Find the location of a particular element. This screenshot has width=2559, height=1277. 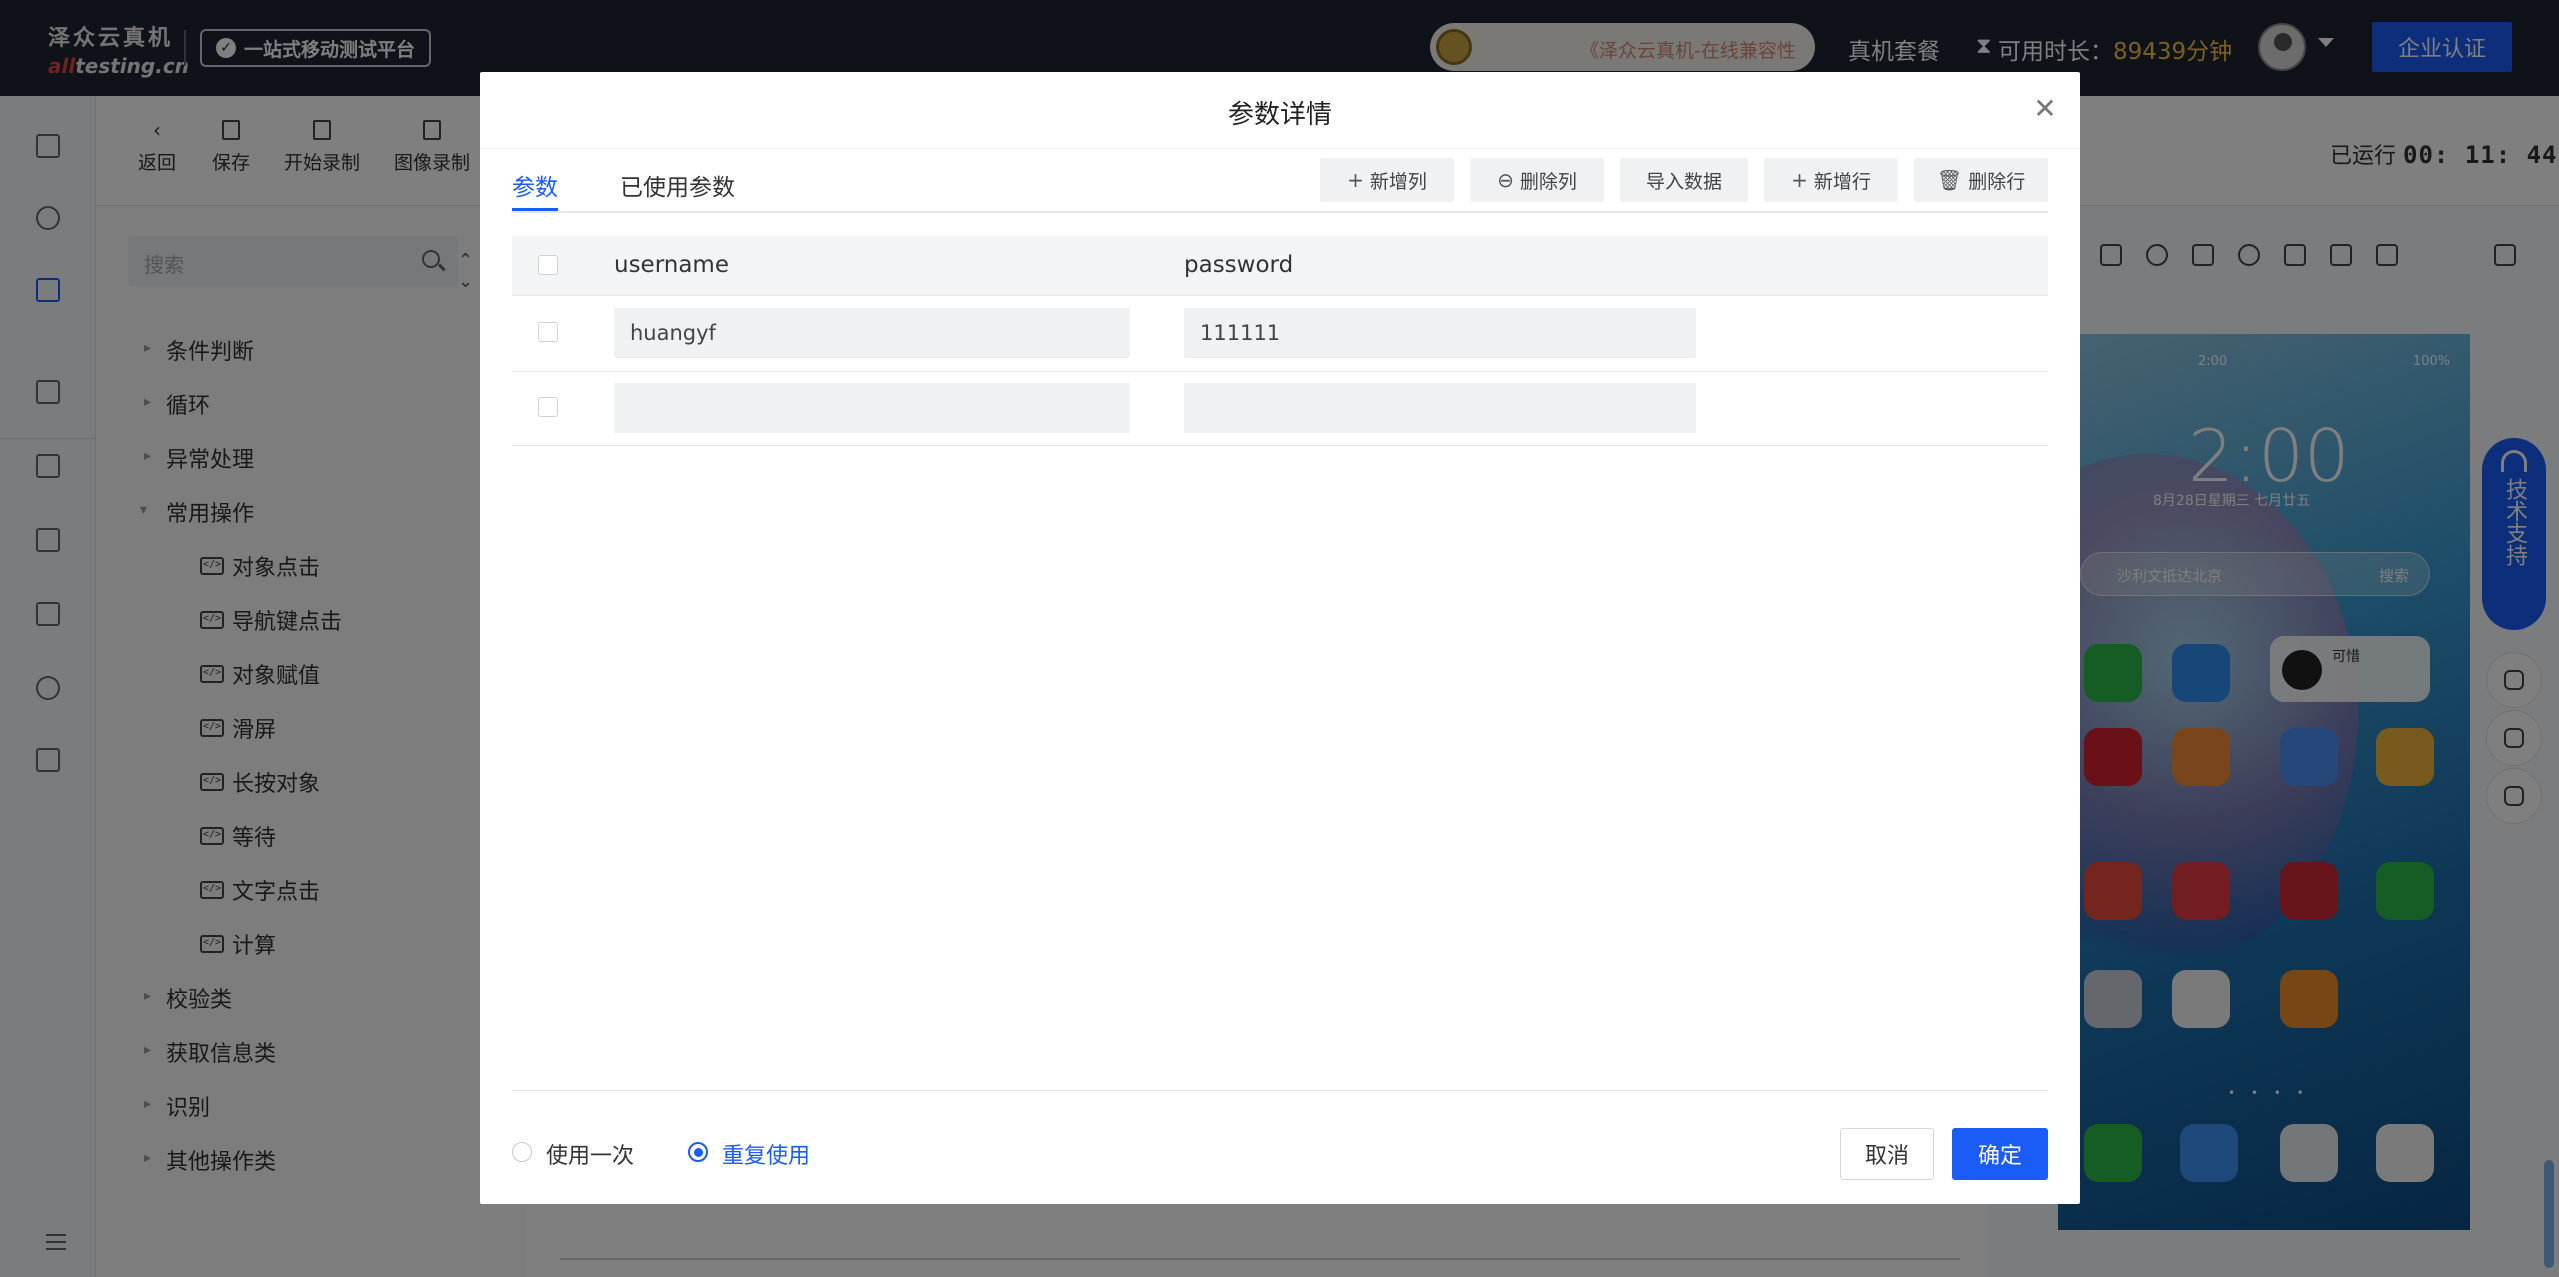

cancel-button: 取消 is located at coordinates (1887, 1154).